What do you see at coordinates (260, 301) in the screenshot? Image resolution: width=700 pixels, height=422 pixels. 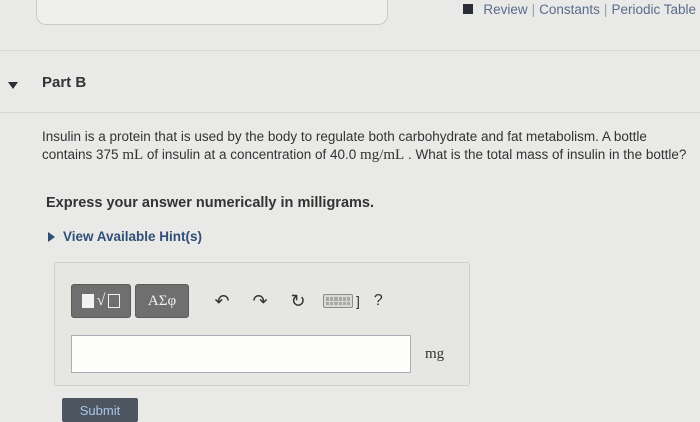 I see `redo-icon: ↷` at bounding box center [260, 301].